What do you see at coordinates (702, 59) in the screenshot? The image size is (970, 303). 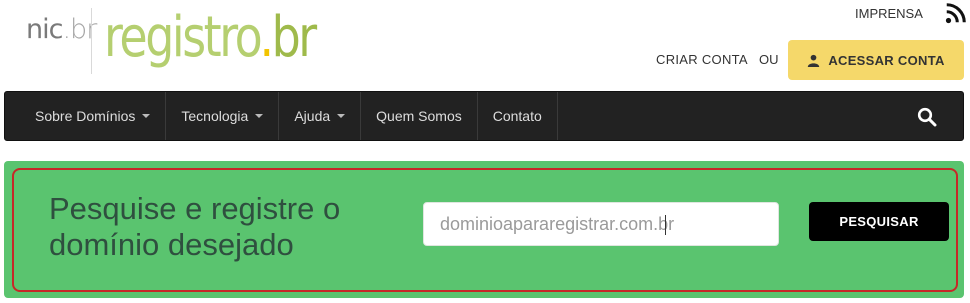 I see `criar-conta-link: CRIAR CONTA` at bounding box center [702, 59].